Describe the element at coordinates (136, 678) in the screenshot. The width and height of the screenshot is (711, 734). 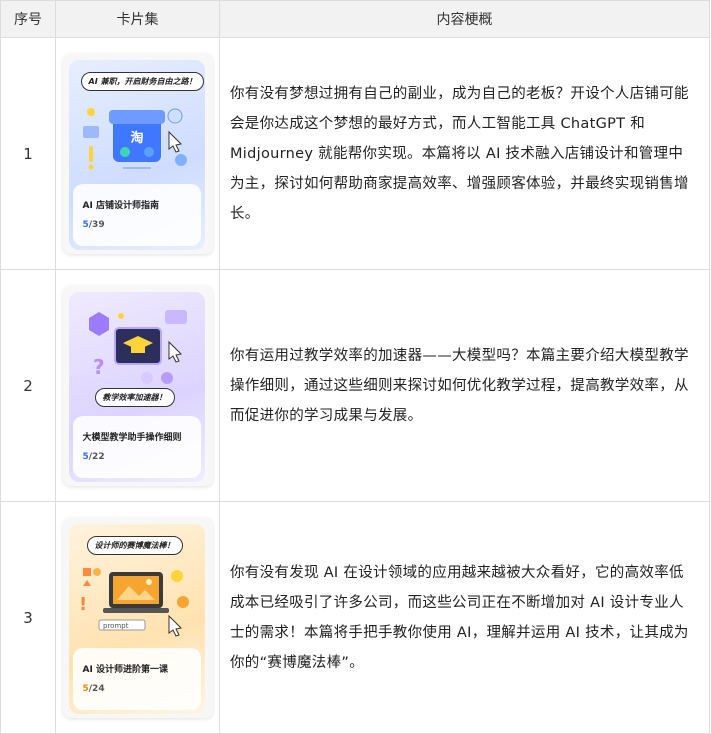
I see `card-footer: AI 设计师进阶第一课 5/24` at that location.